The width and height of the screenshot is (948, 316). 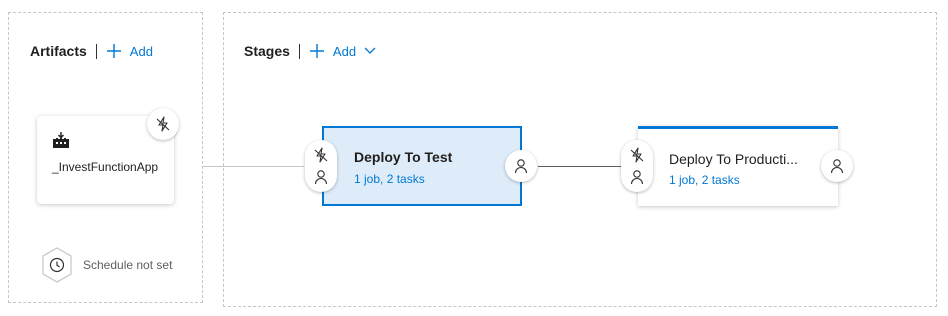 What do you see at coordinates (91, 51) in the screenshot?
I see `artifacts-header: Artifacts Add` at bounding box center [91, 51].